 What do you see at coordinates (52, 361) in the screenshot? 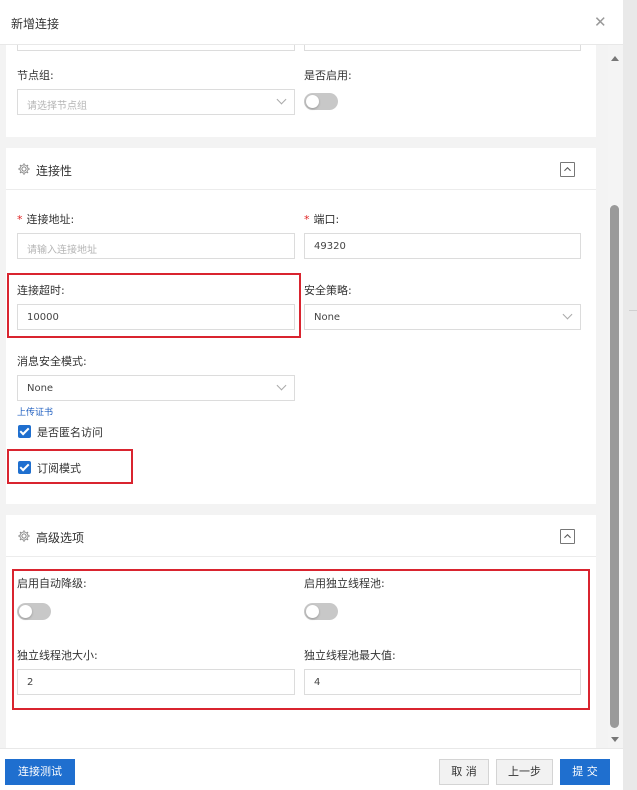
I see `message-security-label: 消息安全模式:` at bounding box center [52, 361].